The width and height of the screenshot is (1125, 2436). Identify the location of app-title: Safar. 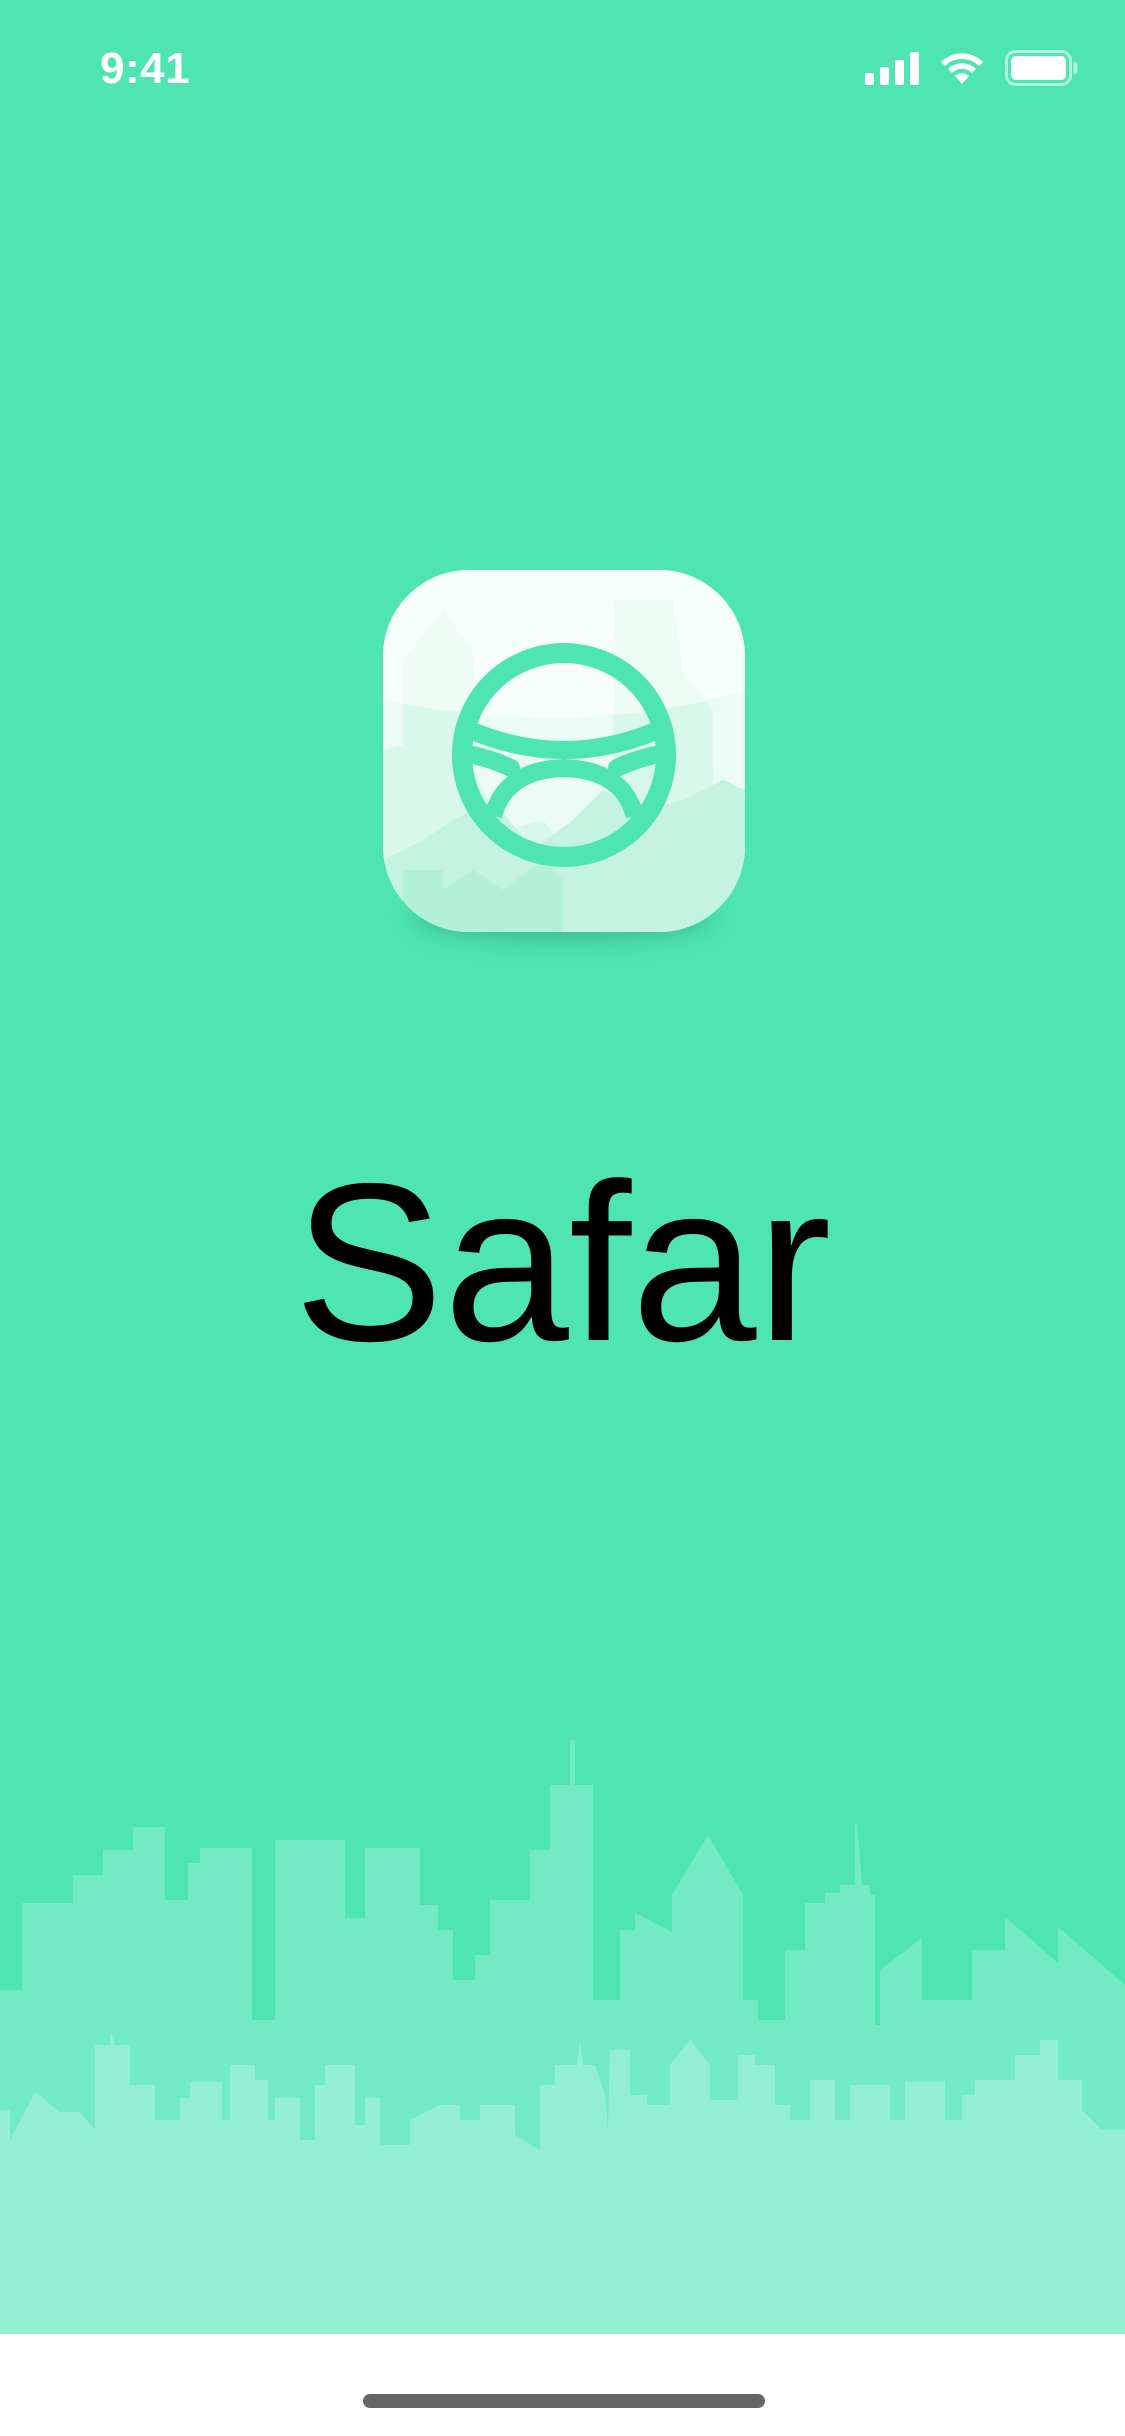
(562, 1262).